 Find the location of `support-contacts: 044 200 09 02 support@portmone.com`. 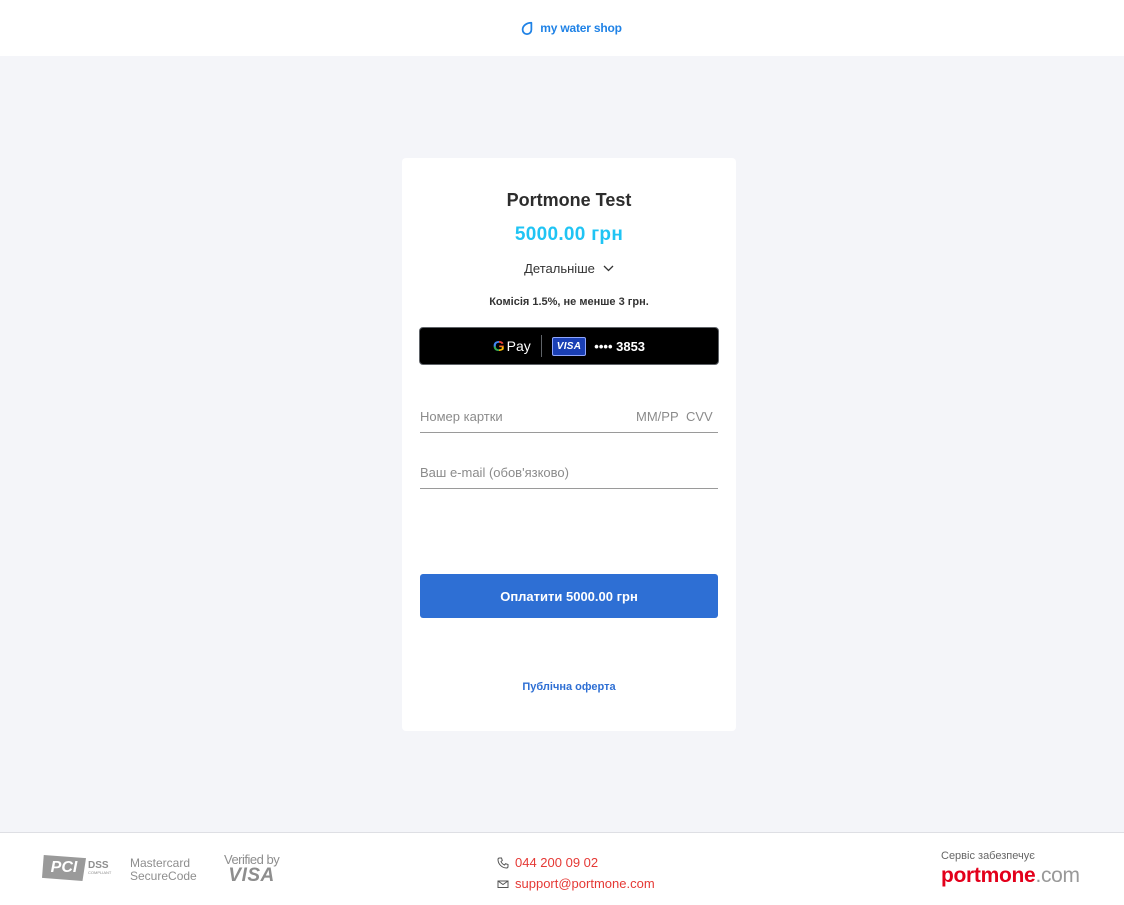

support-contacts: 044 200 09 02 support@portmone.com is located at coordinates (576, 873).